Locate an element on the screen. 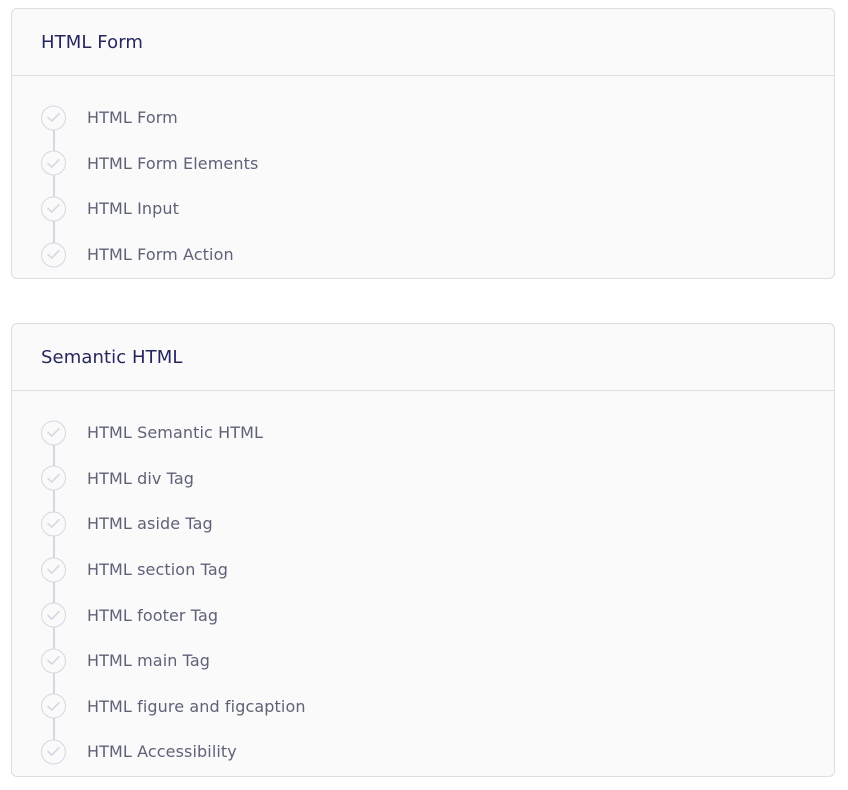 The height and width of the screenshot is (790, 848). lesson-link: HTML Form Action is located at coordinates (160, 254).